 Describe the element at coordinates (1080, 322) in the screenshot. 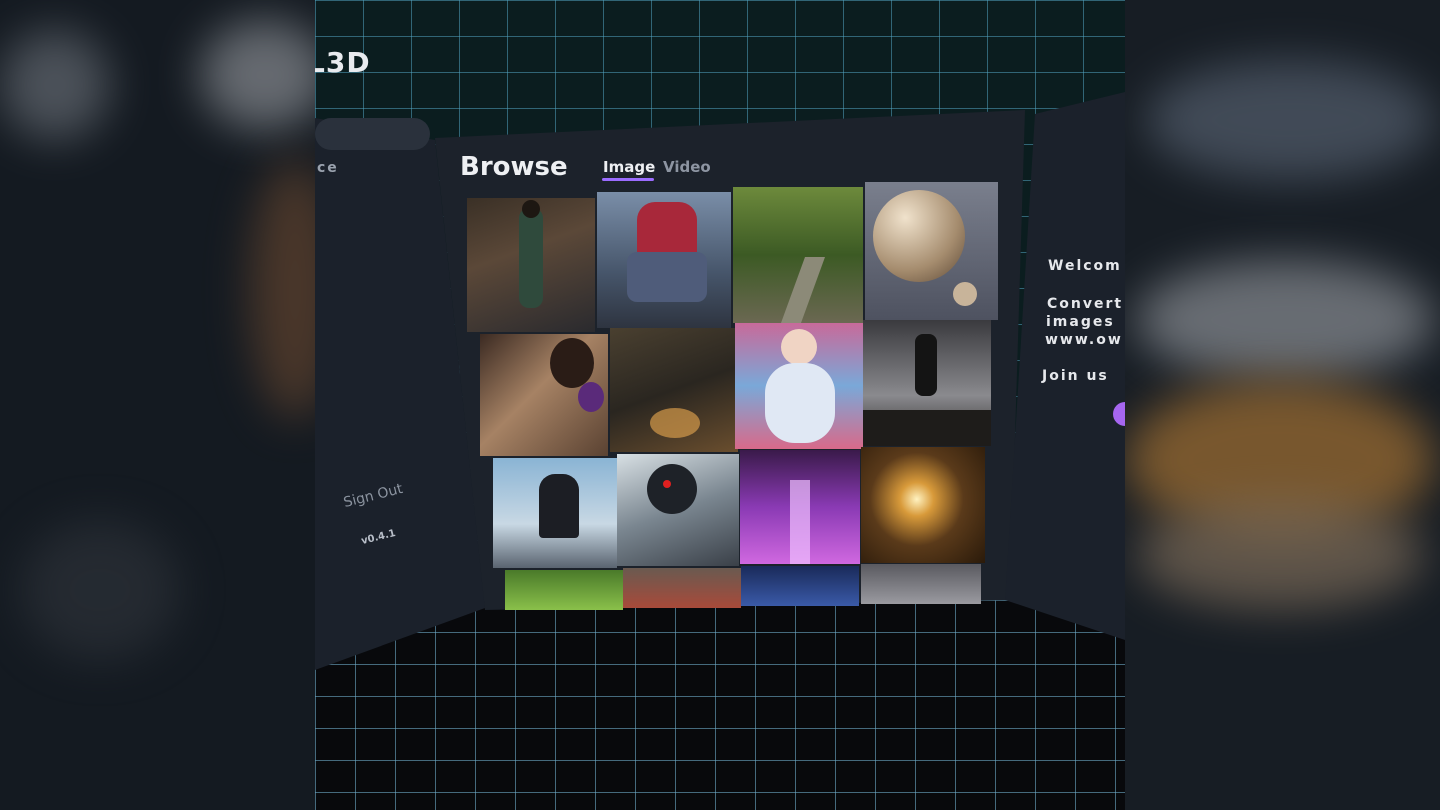

I see `welcome-text-line: images` at that location.